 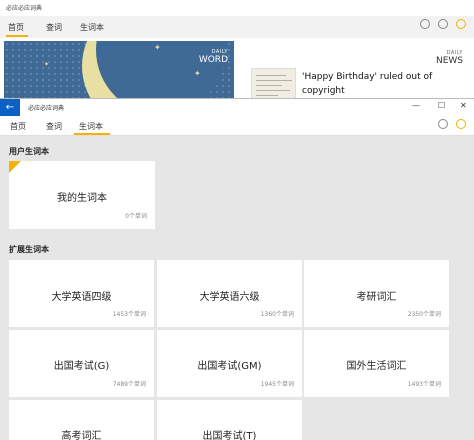 I want to click on tab-lookup: 查词, so click(x=54, y=126).